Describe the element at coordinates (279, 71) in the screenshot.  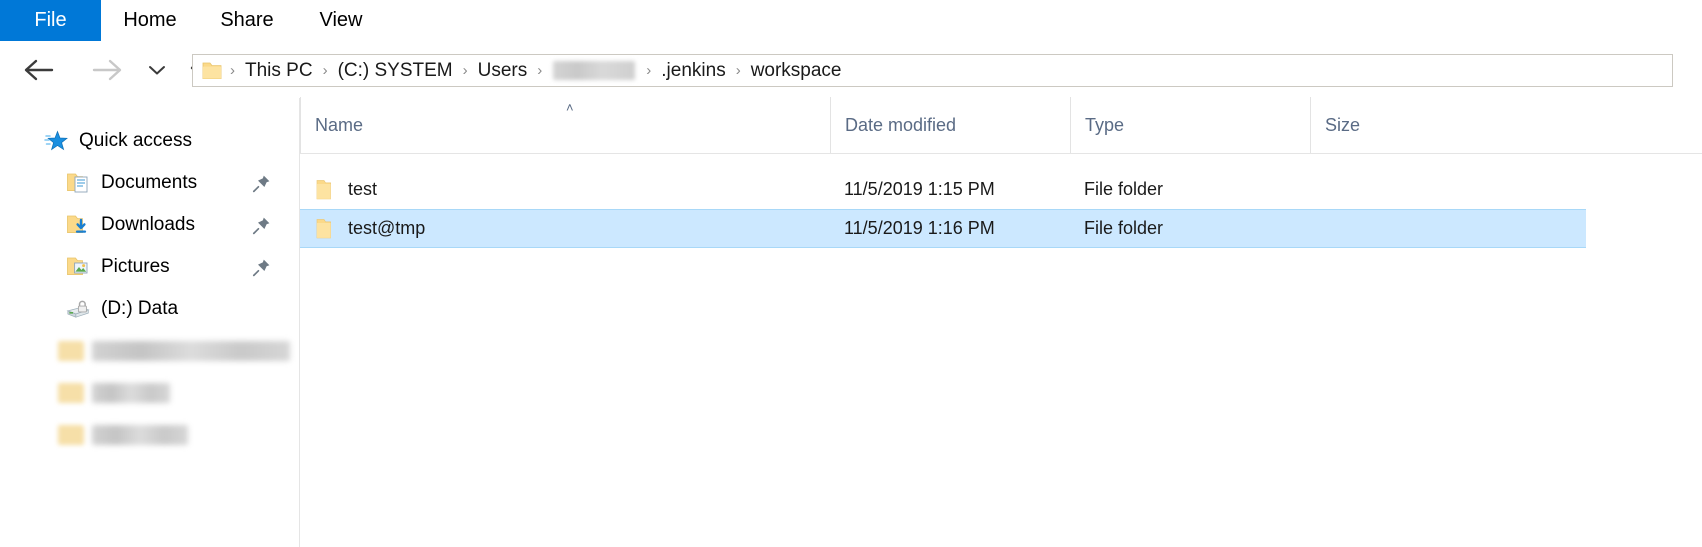
I see `breadcrumb-this-pc: This PC` at that location.